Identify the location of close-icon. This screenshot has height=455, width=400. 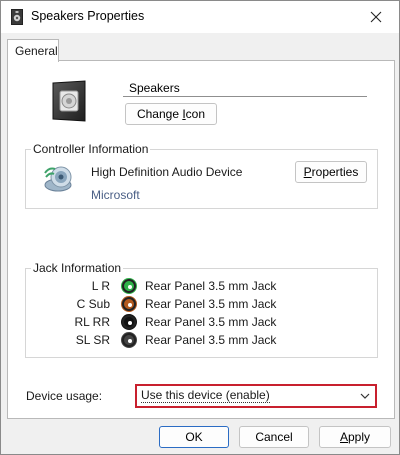
(376, 17).